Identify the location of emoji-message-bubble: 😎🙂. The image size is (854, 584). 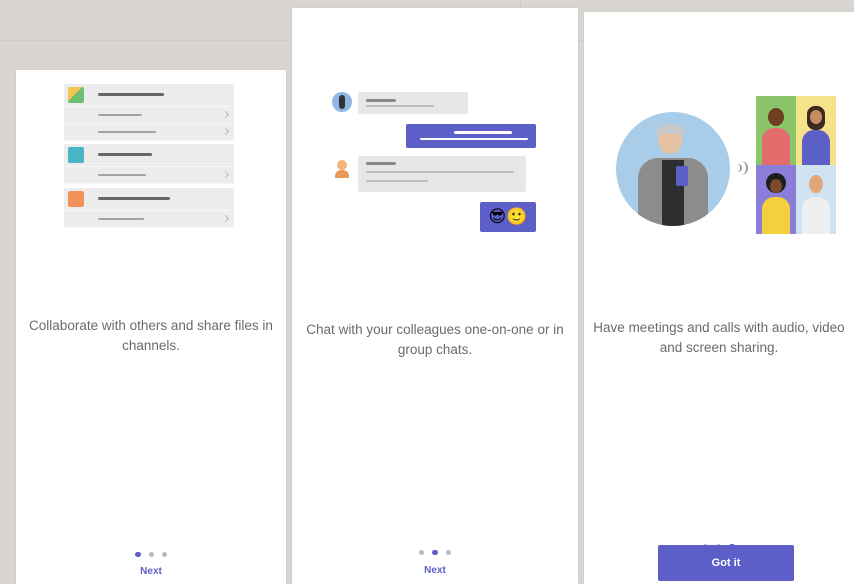
(508, 217).